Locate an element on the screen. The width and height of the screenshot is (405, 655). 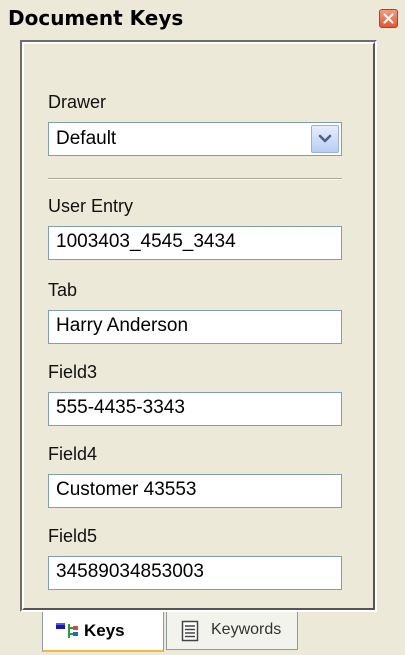
field-label-tab: Tab is located at coordinates (63, 290).